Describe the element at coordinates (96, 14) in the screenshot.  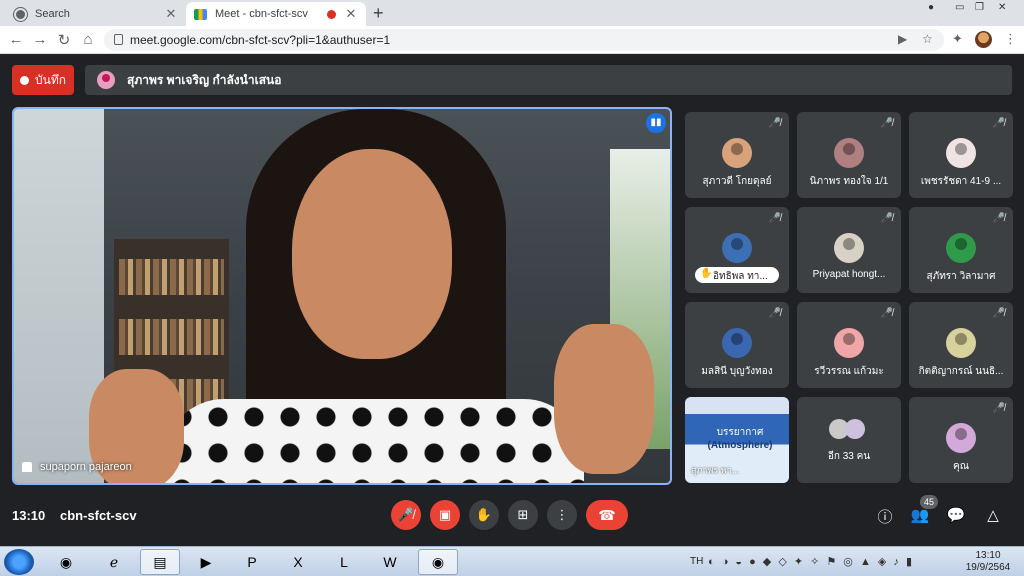
I see `tab-search: Search ✕` at that location.